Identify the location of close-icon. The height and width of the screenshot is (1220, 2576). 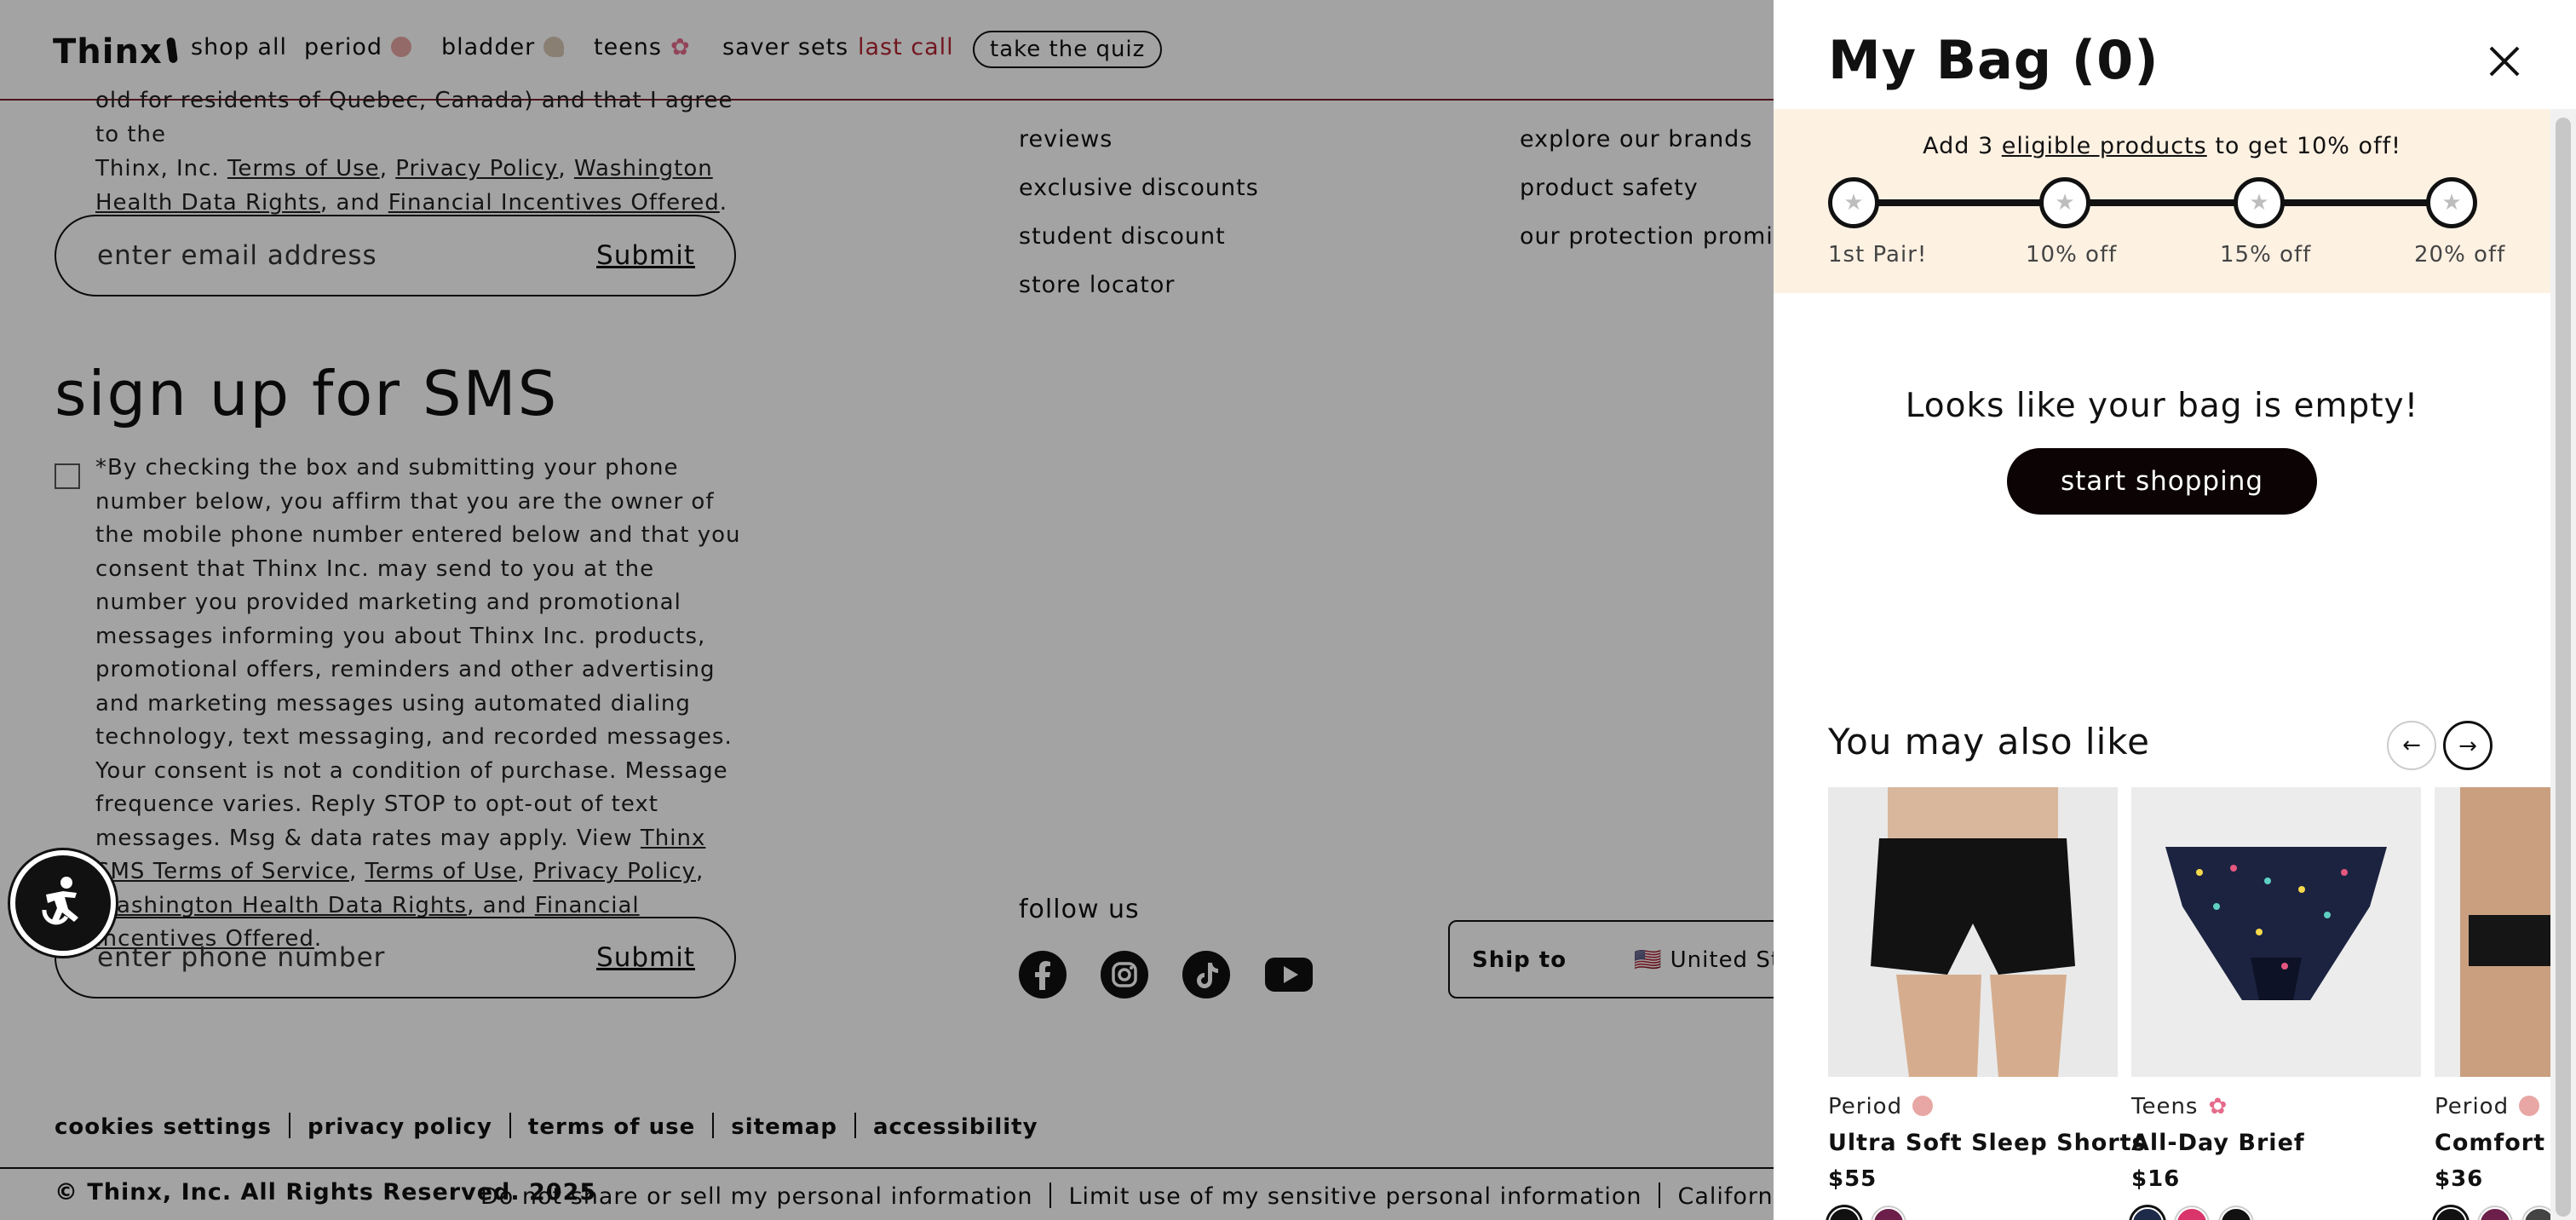
(2504, 62).